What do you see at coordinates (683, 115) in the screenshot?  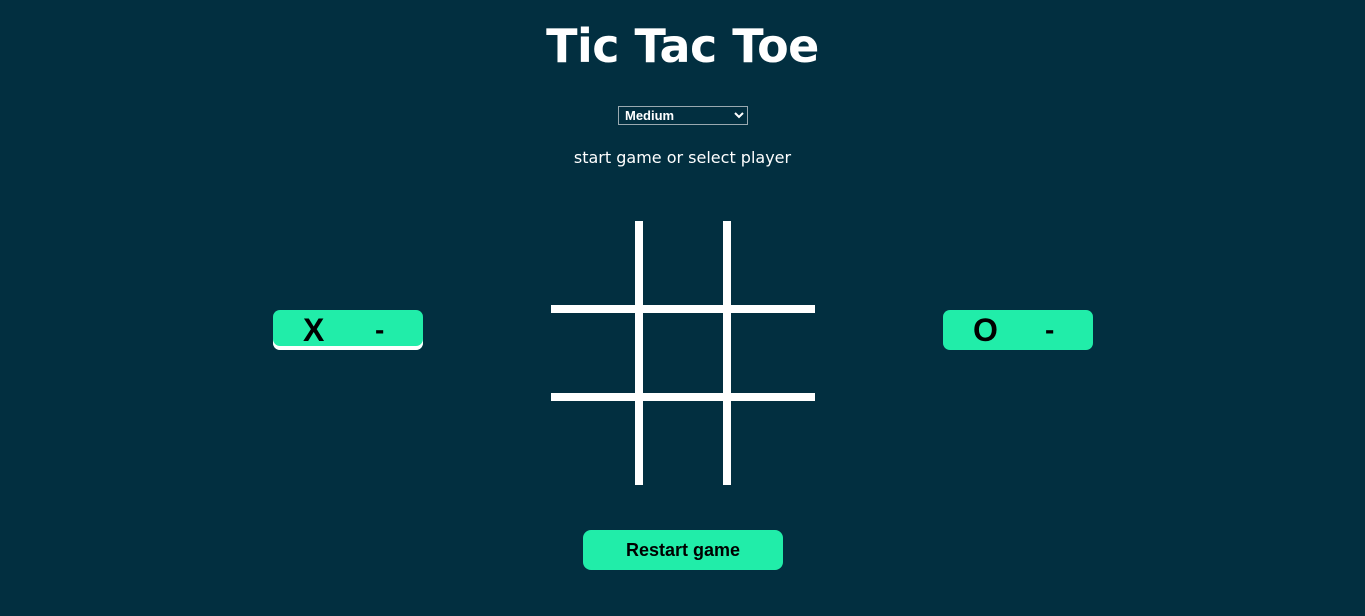 I see `difficulty-select: Medium` at bounding box center [683, 115].